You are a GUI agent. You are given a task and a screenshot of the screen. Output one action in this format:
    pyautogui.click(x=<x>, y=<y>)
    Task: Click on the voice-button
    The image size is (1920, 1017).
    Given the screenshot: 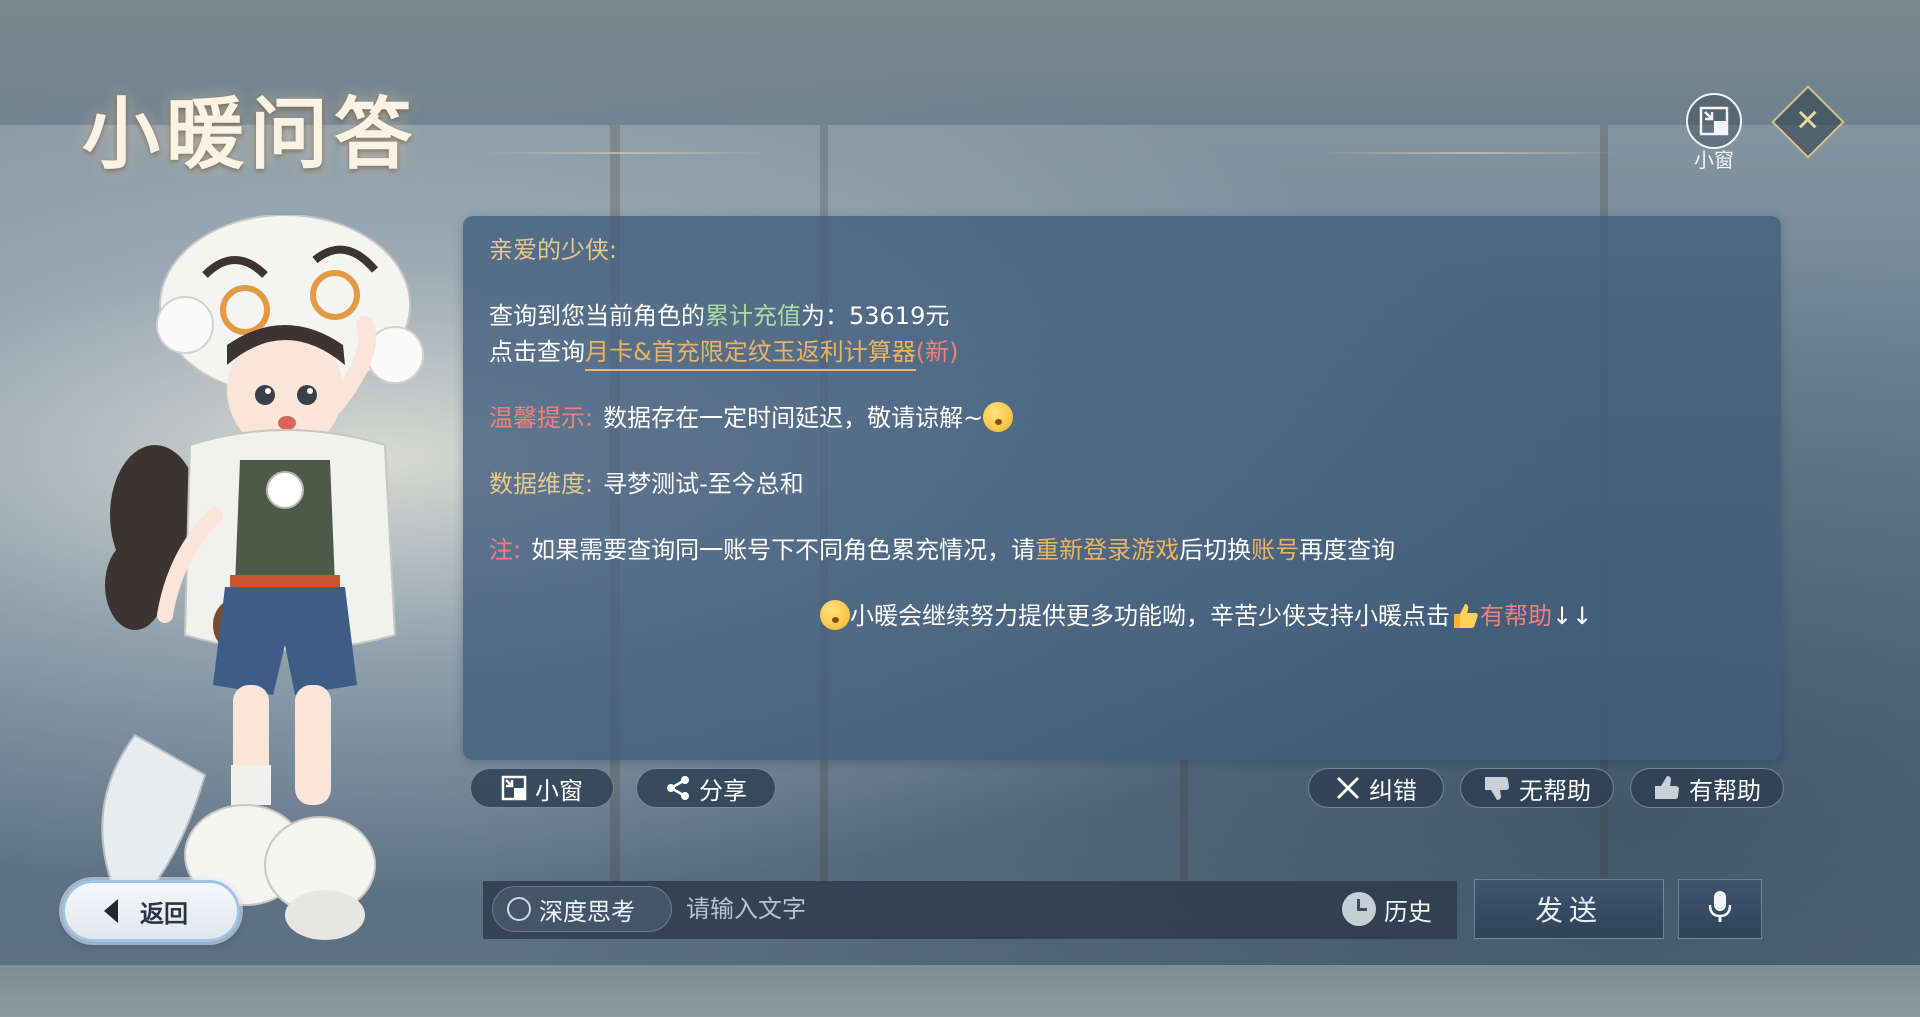 What is the action you would take?
    pyautogui.click(x=1720, y=909)
    